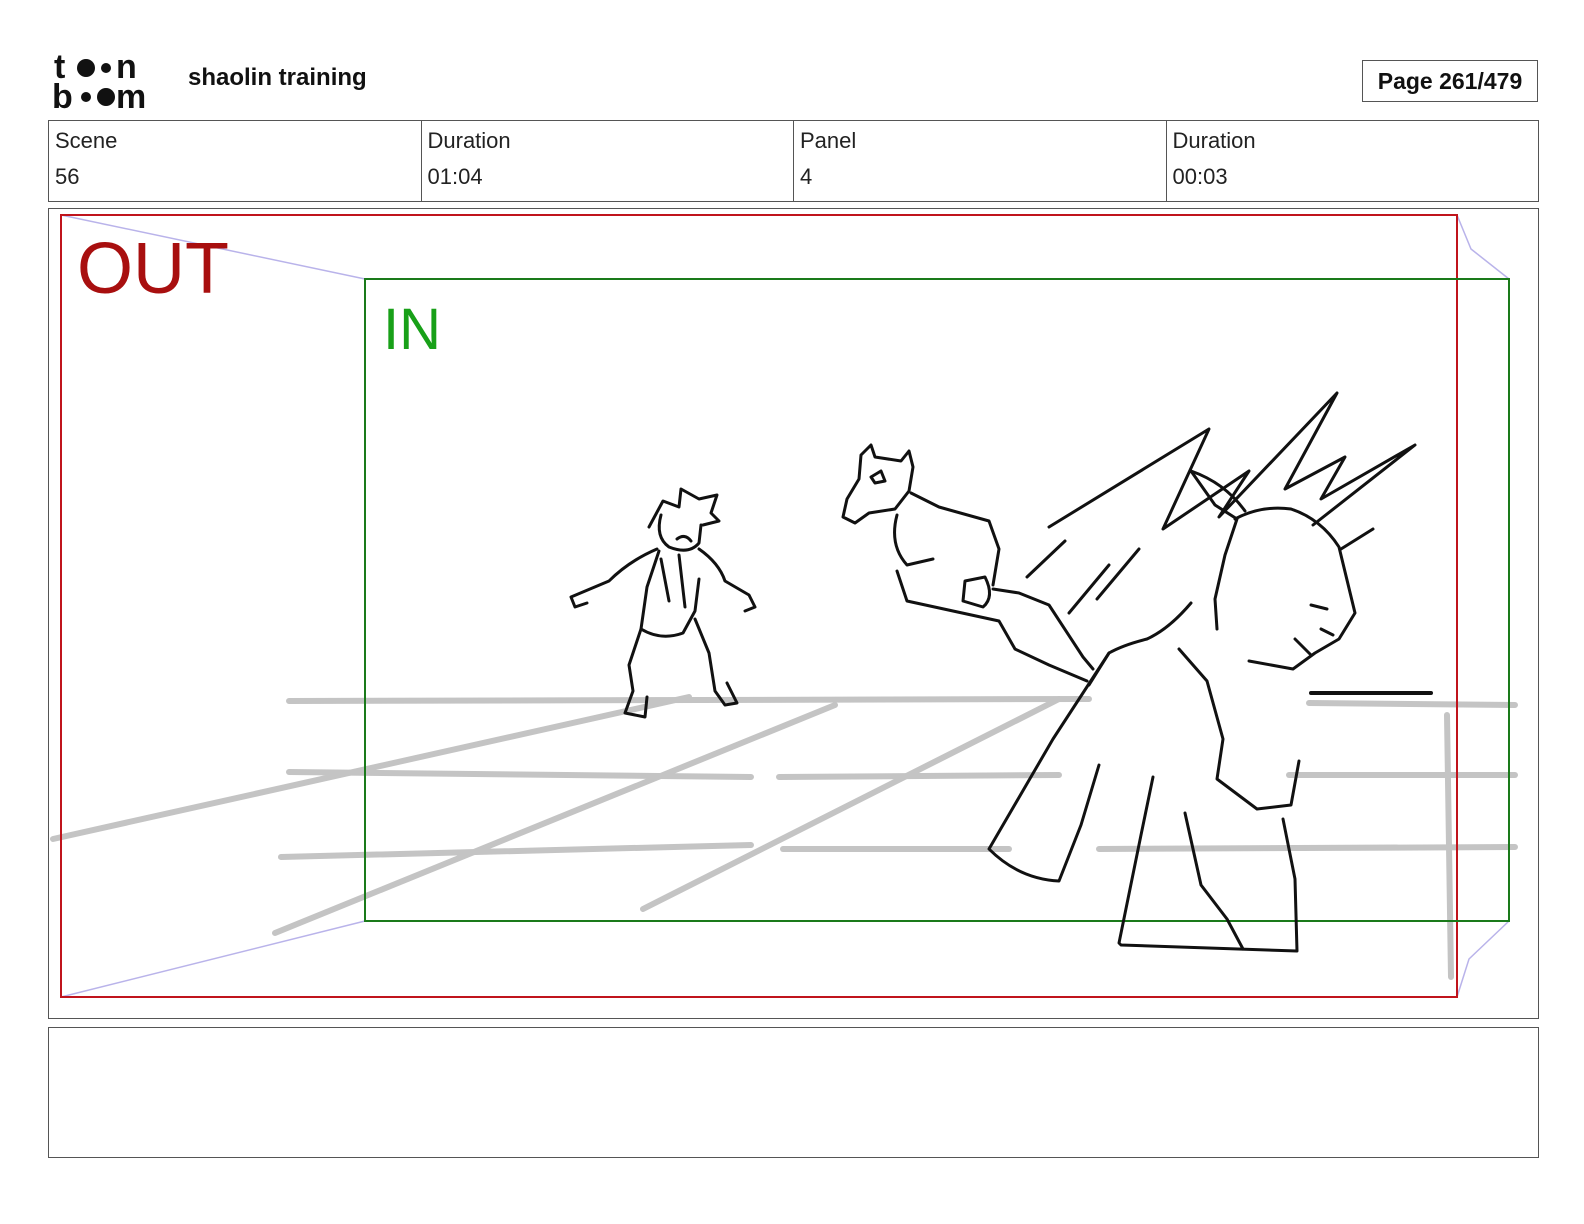 The height and width of the screenshot is (1224, 1584). I want to click on scene-duration-value: 01:04, so click(455, 176).